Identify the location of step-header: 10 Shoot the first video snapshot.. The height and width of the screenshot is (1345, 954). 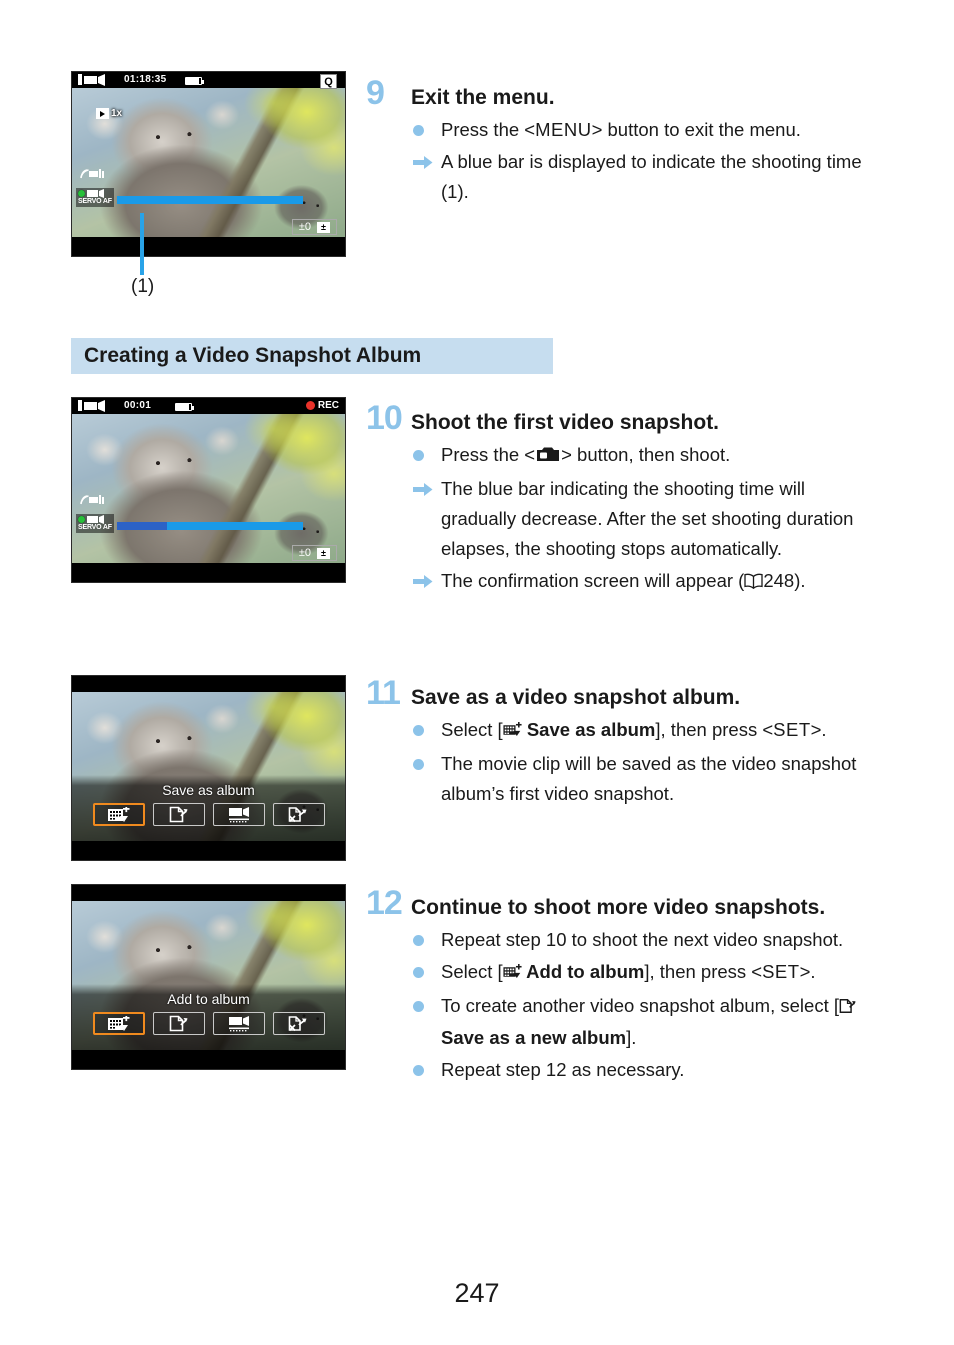
(616, 418).